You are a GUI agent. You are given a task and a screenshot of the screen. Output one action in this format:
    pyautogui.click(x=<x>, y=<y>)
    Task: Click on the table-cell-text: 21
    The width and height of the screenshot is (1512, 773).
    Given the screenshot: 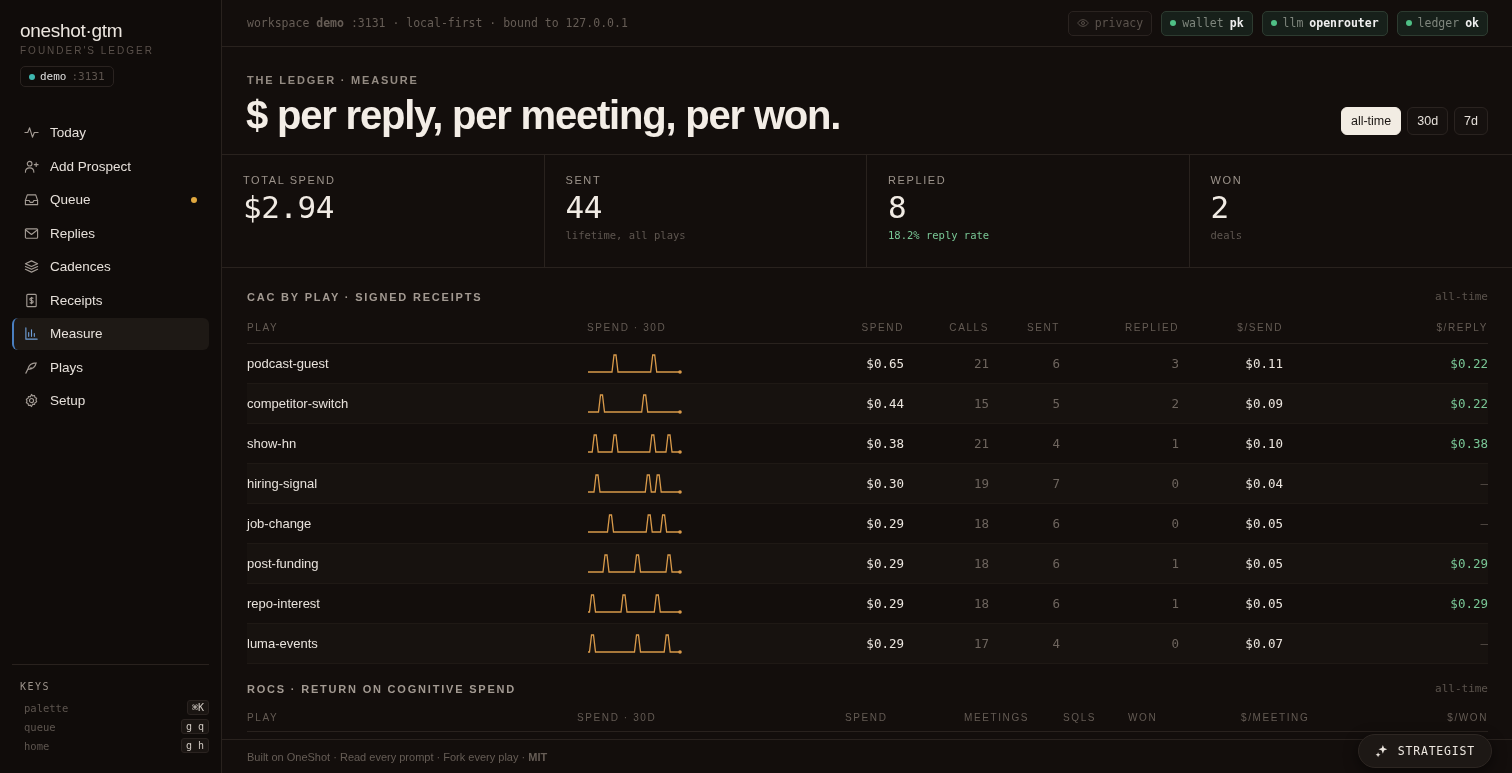 What is the action you would take?
    pyautogui.click(x=980, y=363)
    